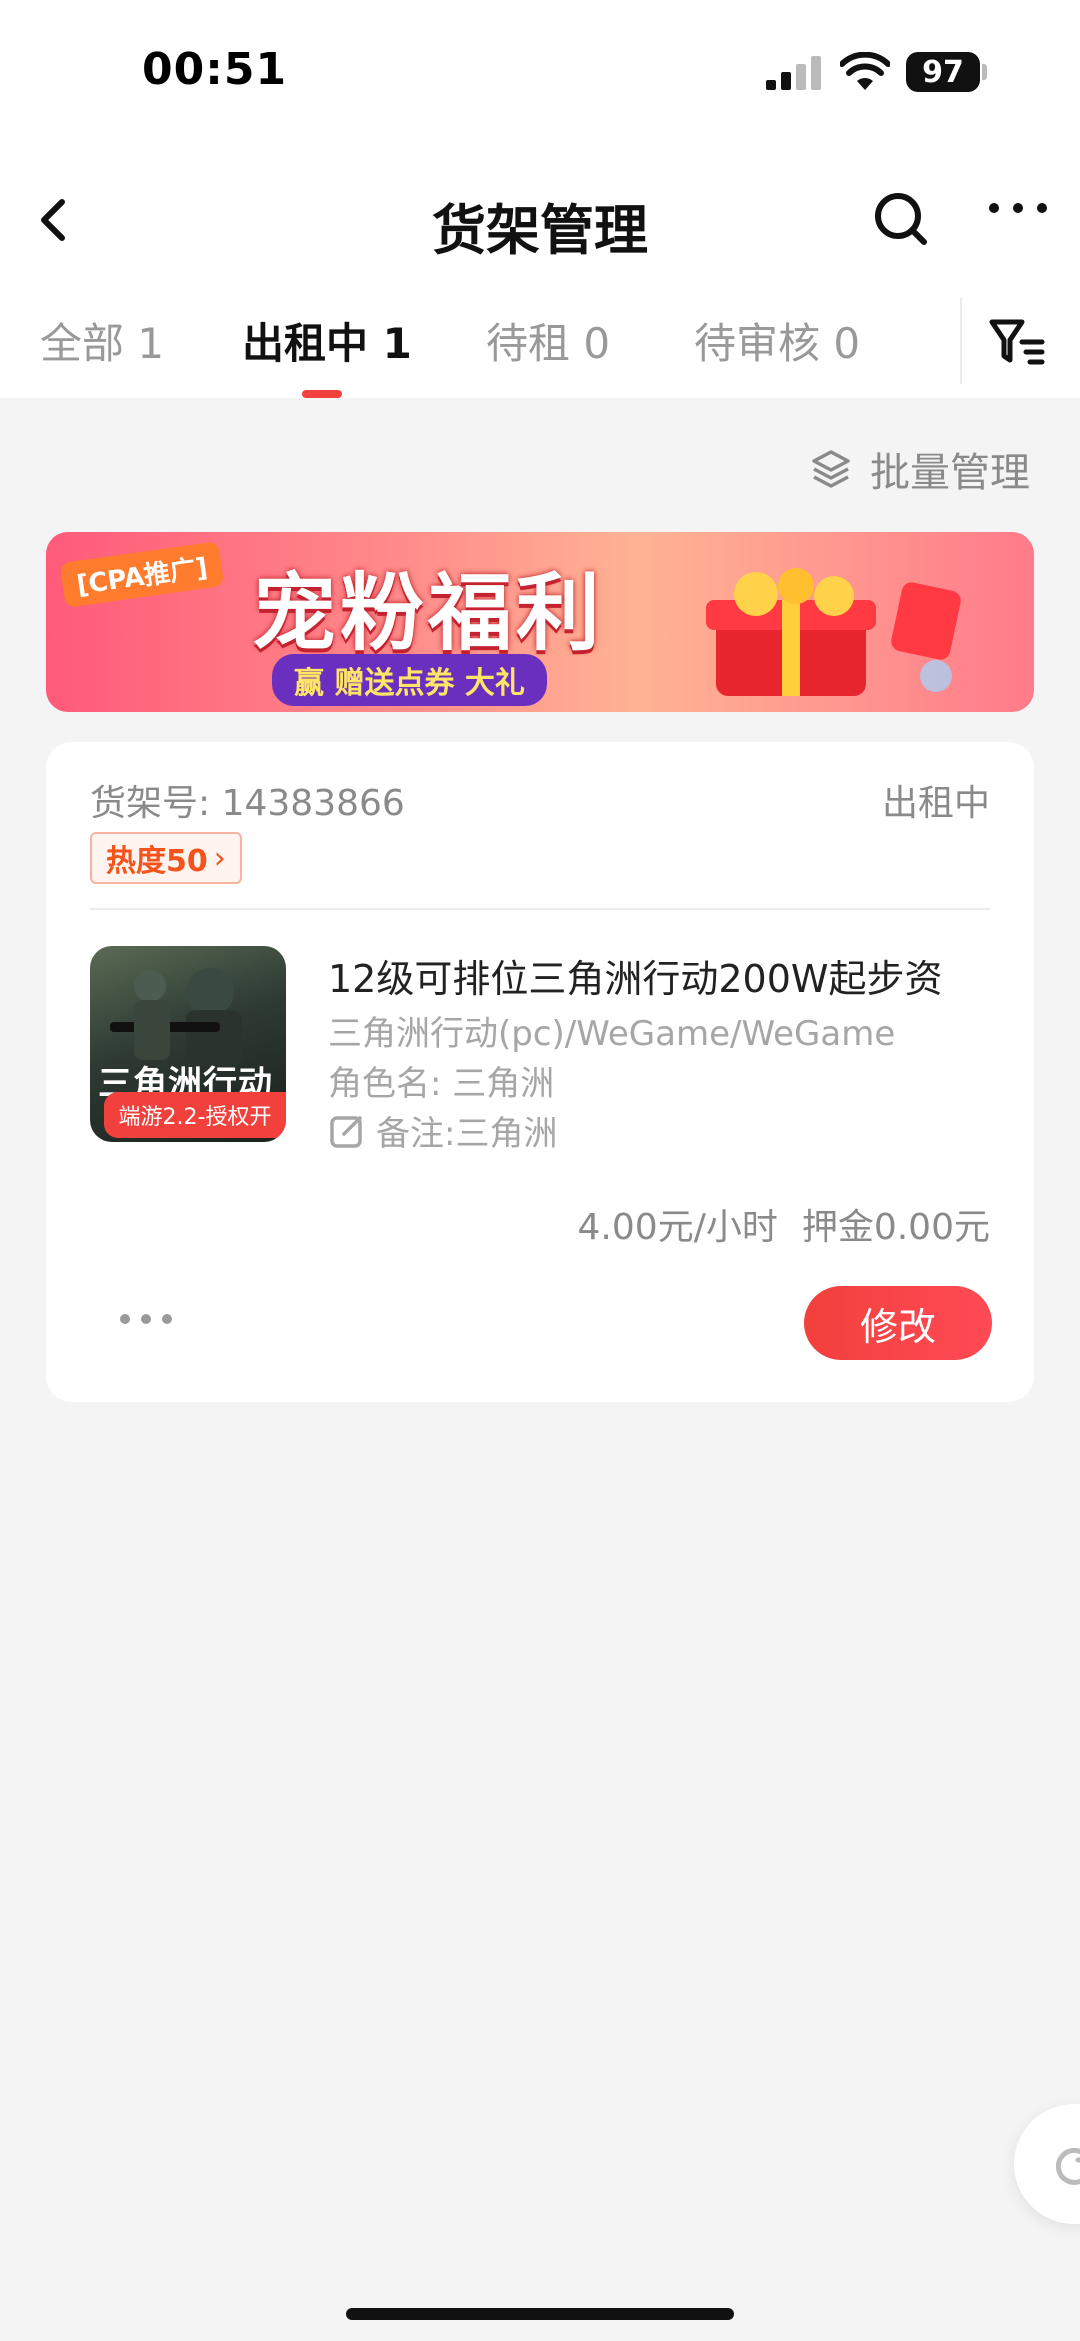  What do you see at coordinates (961, 341) in the screenshot?
I see `filter-divider` at bounding box center [961, 341].